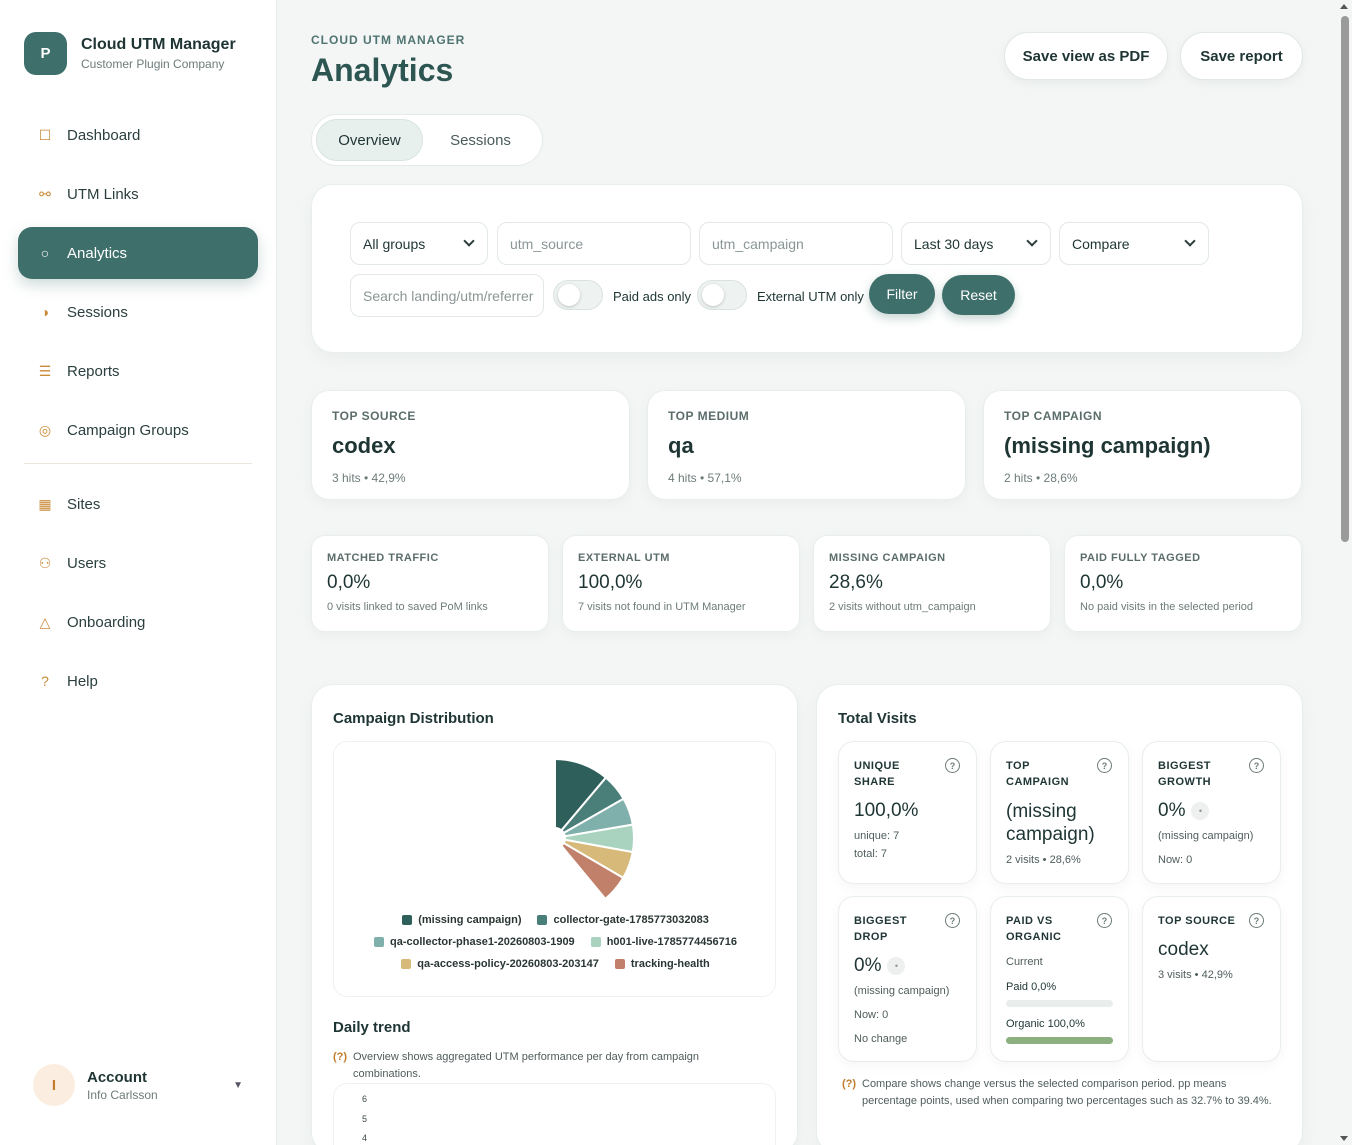 This screenshot has height=1145, width=1352. Describe the element at coordinates (1345, 279) in the screenshot. I see `scroll-thumb` at that location.